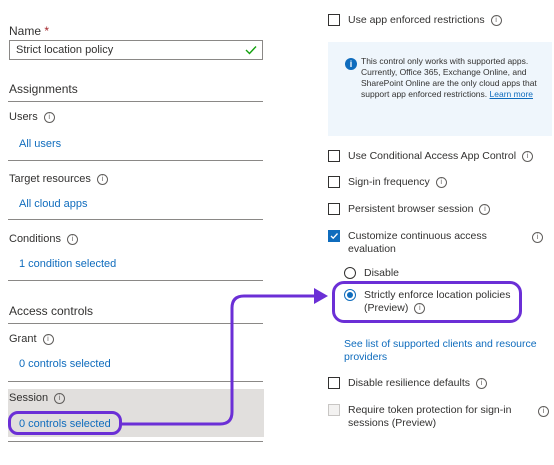 Image resolution: width=554 pixels, height=465 pixels. Describe the element at coordinates (67, 264) in the screenshot. I see `conditions-link: 1 condition selected` at that location.